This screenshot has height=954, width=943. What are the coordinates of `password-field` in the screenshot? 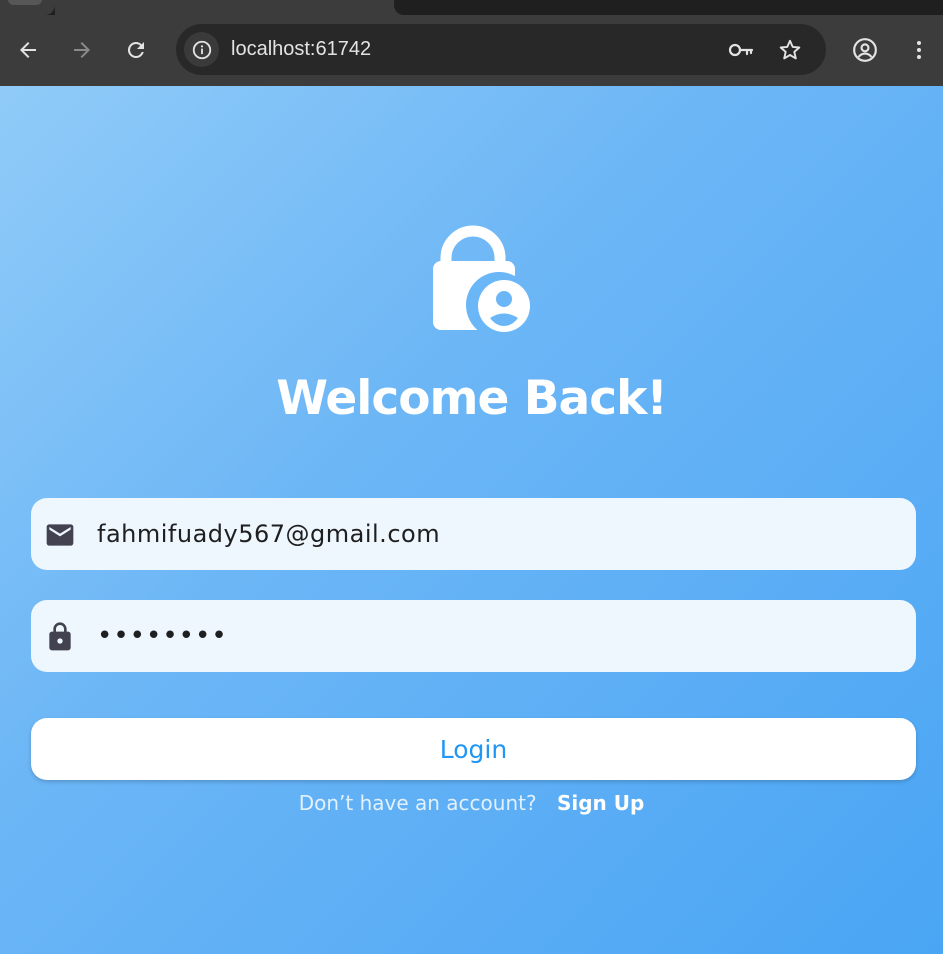 It's located at (473, 636).